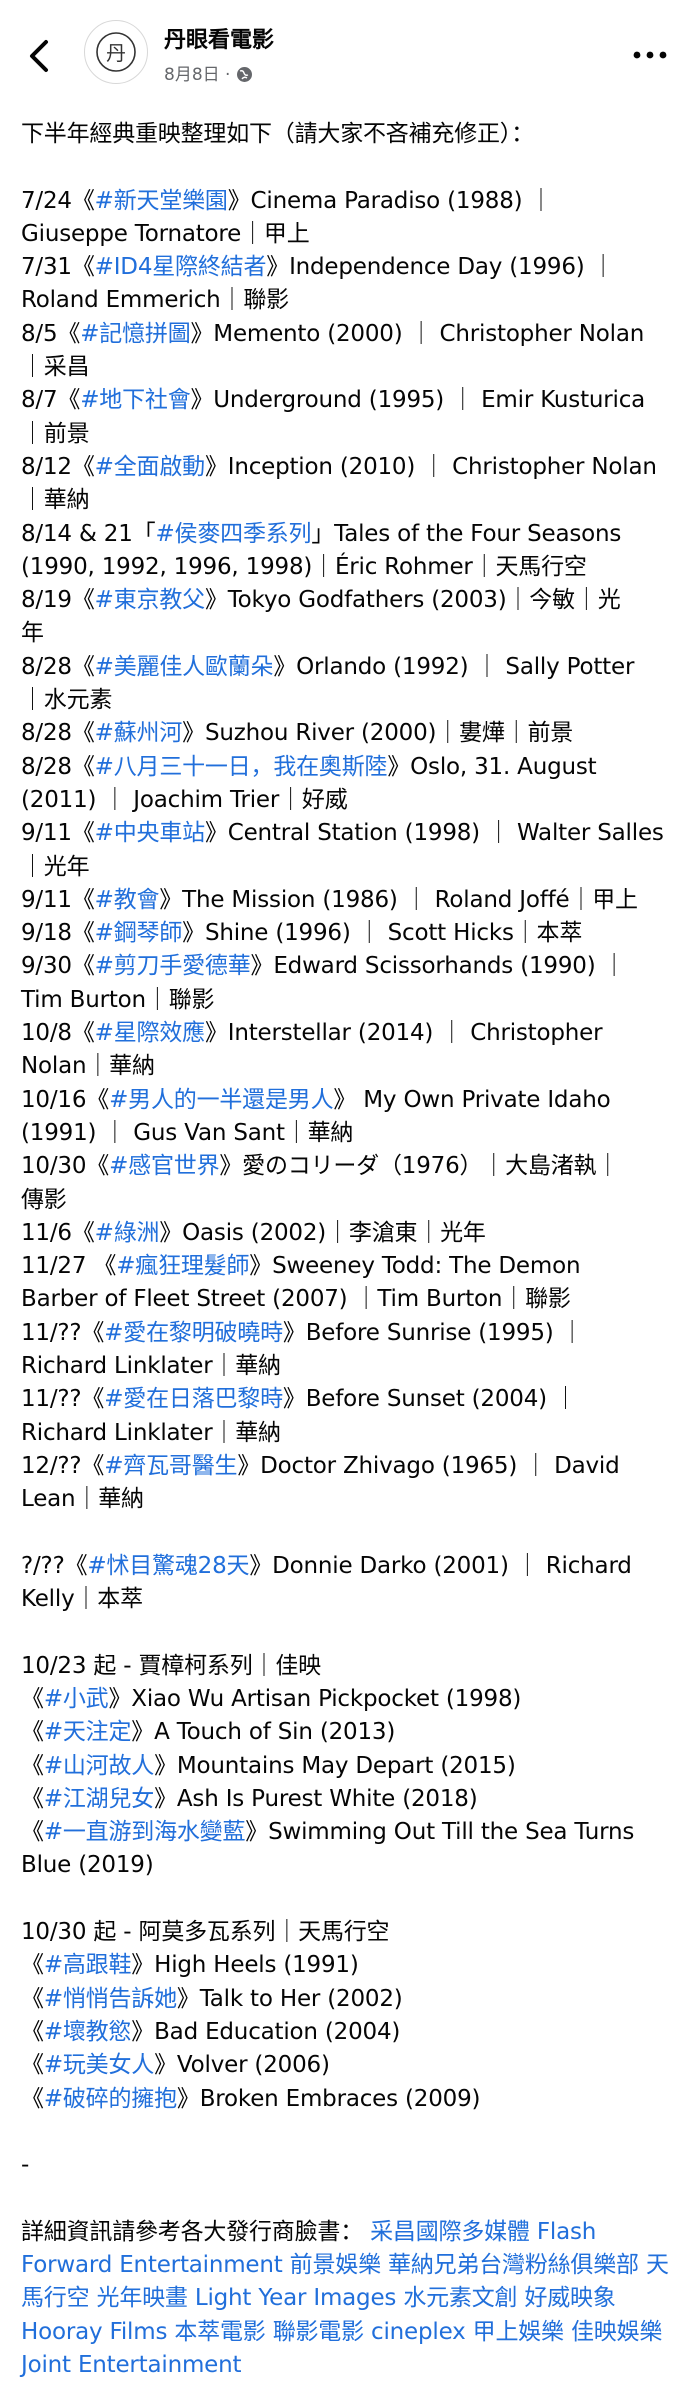  Describe the element at coordinates (182, 1266) in the screenshot. I see `hashtag-link: #瘋狂理髮師` at that location.